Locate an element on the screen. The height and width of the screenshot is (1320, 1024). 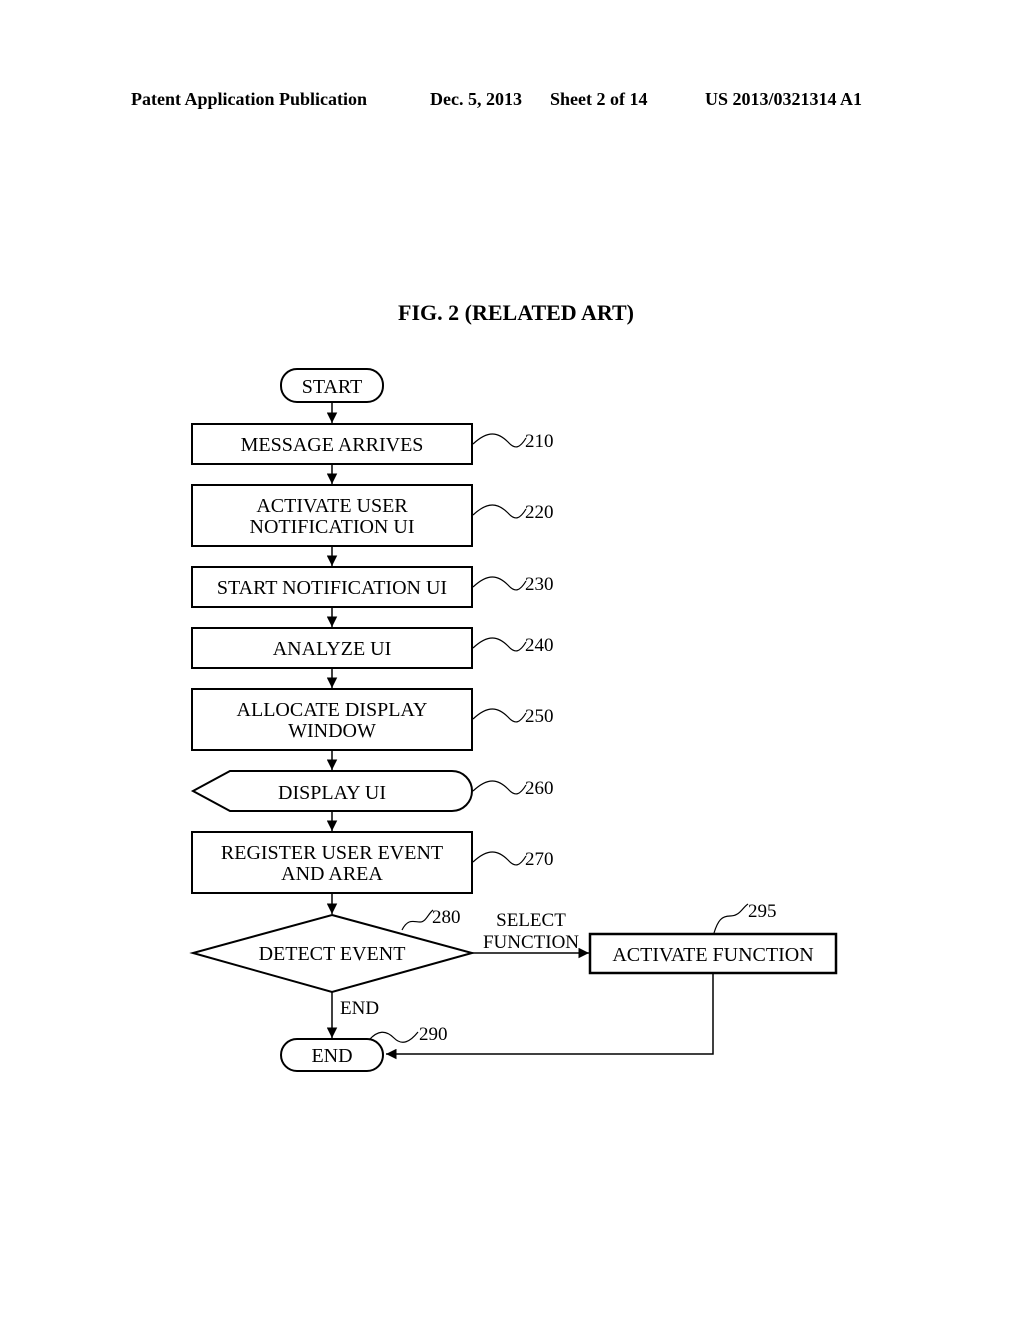
branch-end-label: END is located at coordinates (359, 1008).